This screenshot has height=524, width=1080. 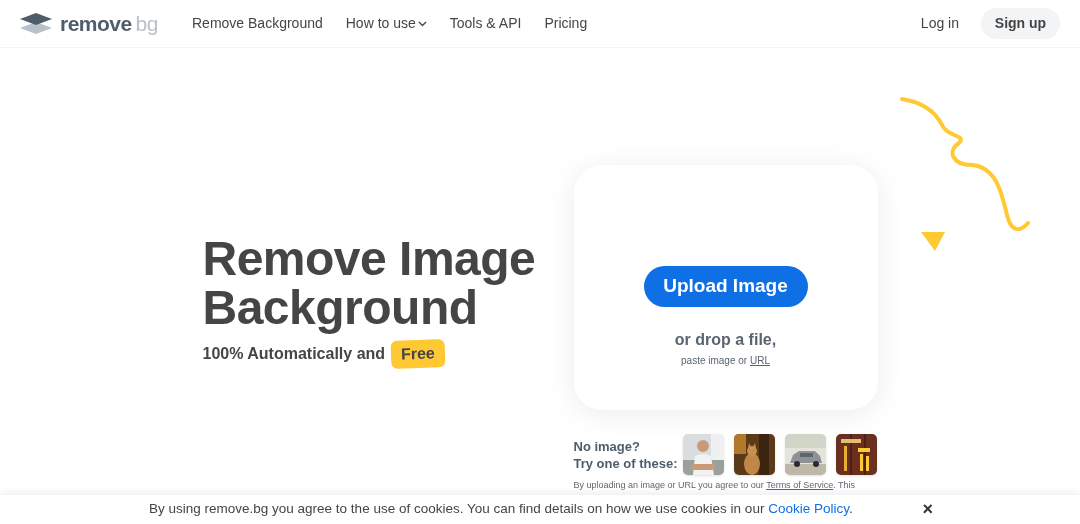 What do you see at coordinates (386, 23) in the screenshot?
I see `nav-link: How to use` at bounding box center [386, 23].